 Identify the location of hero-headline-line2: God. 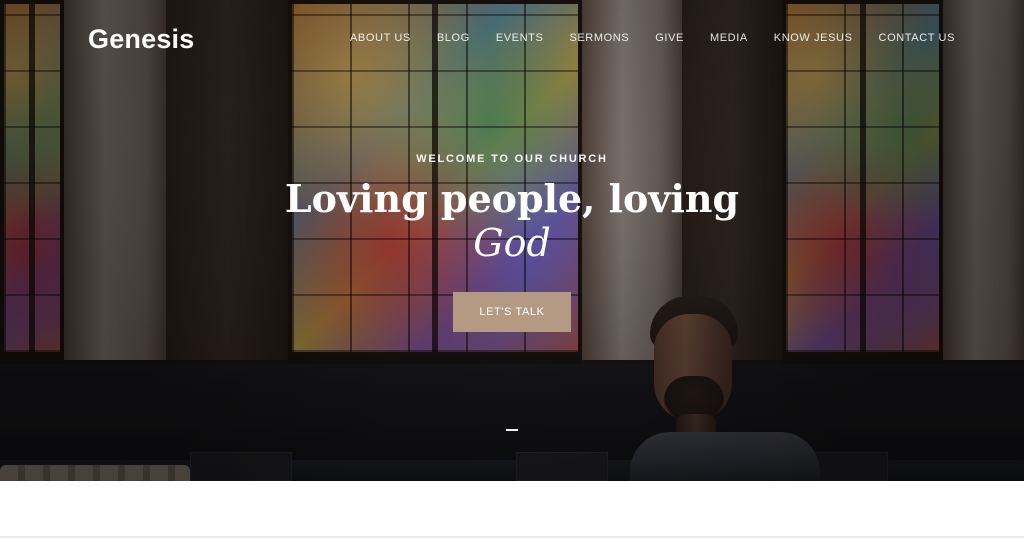
(512, 243).